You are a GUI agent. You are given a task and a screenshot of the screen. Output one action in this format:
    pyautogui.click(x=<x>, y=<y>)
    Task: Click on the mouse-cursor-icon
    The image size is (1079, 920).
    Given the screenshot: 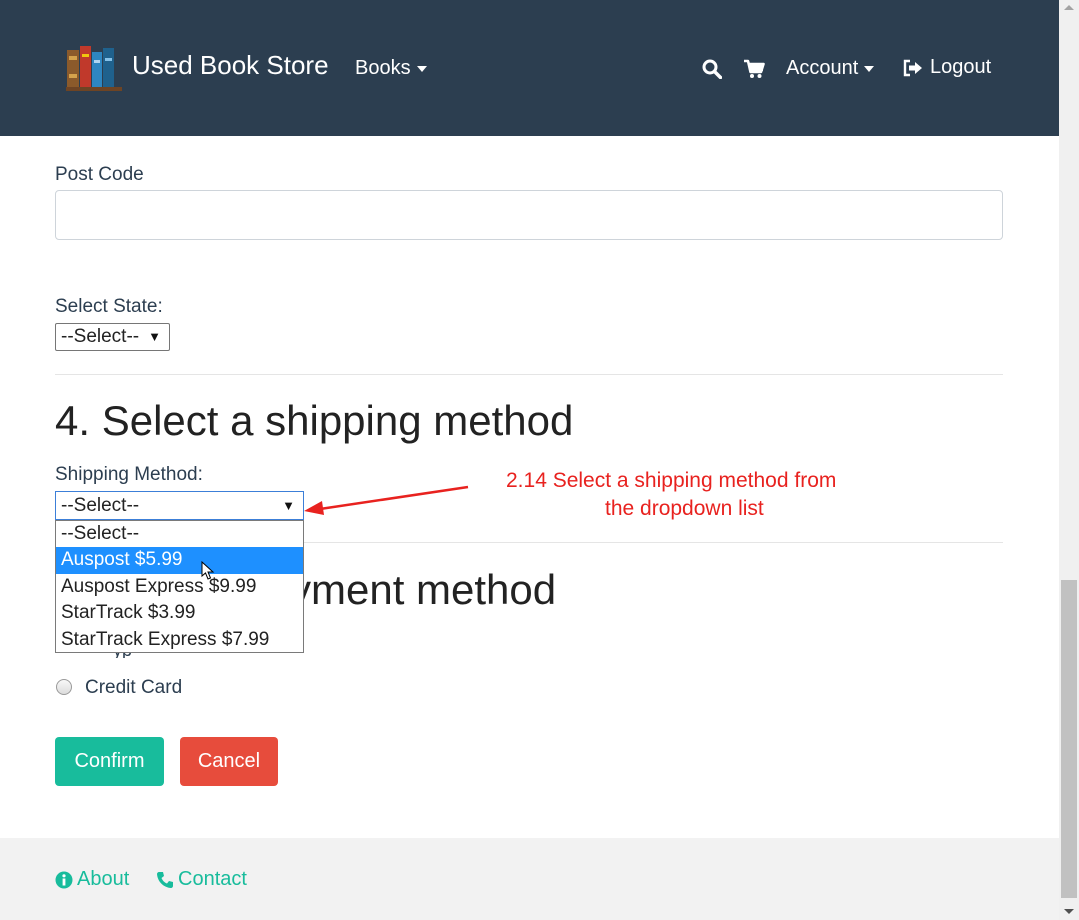 What is the action you would take?
    pyautogui.click(x=208, y=570)
    